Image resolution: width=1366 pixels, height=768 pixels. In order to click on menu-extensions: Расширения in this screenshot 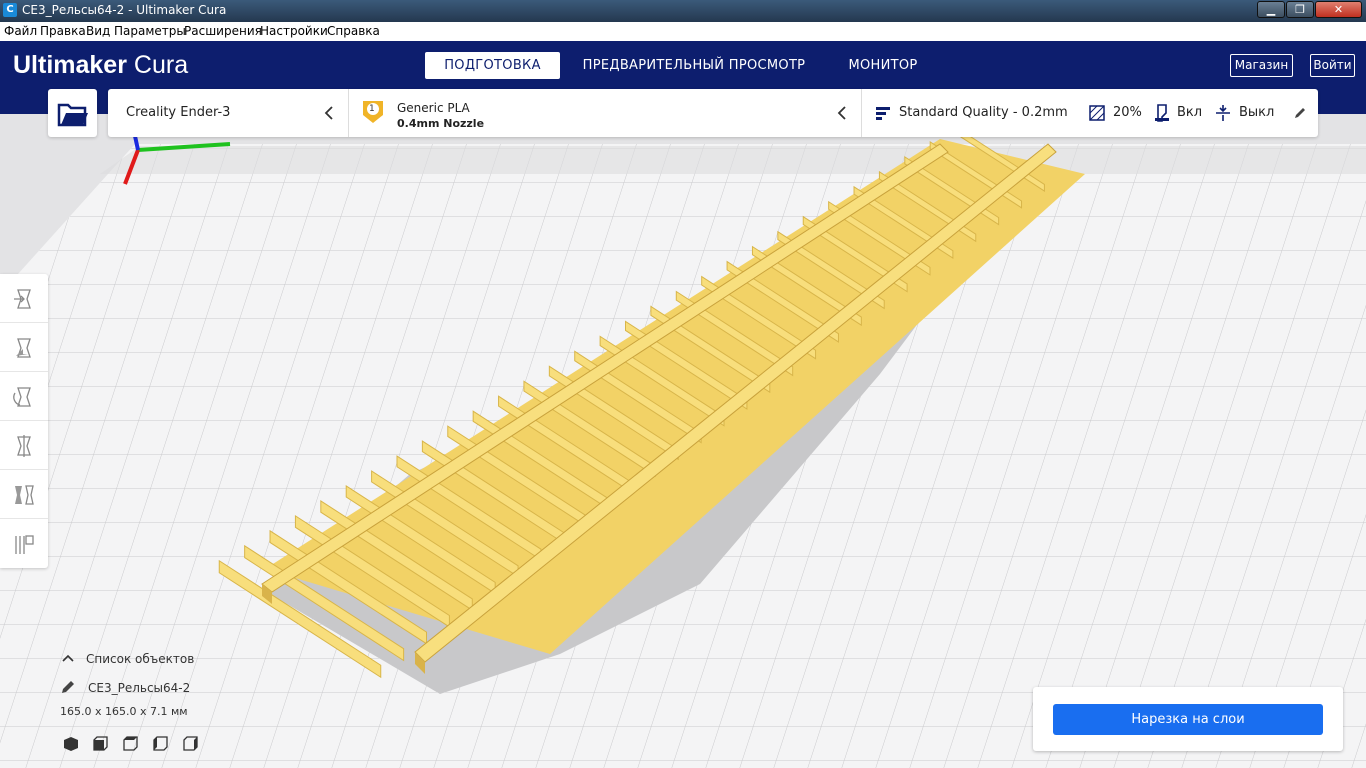, I will do `click(223, 31)`.